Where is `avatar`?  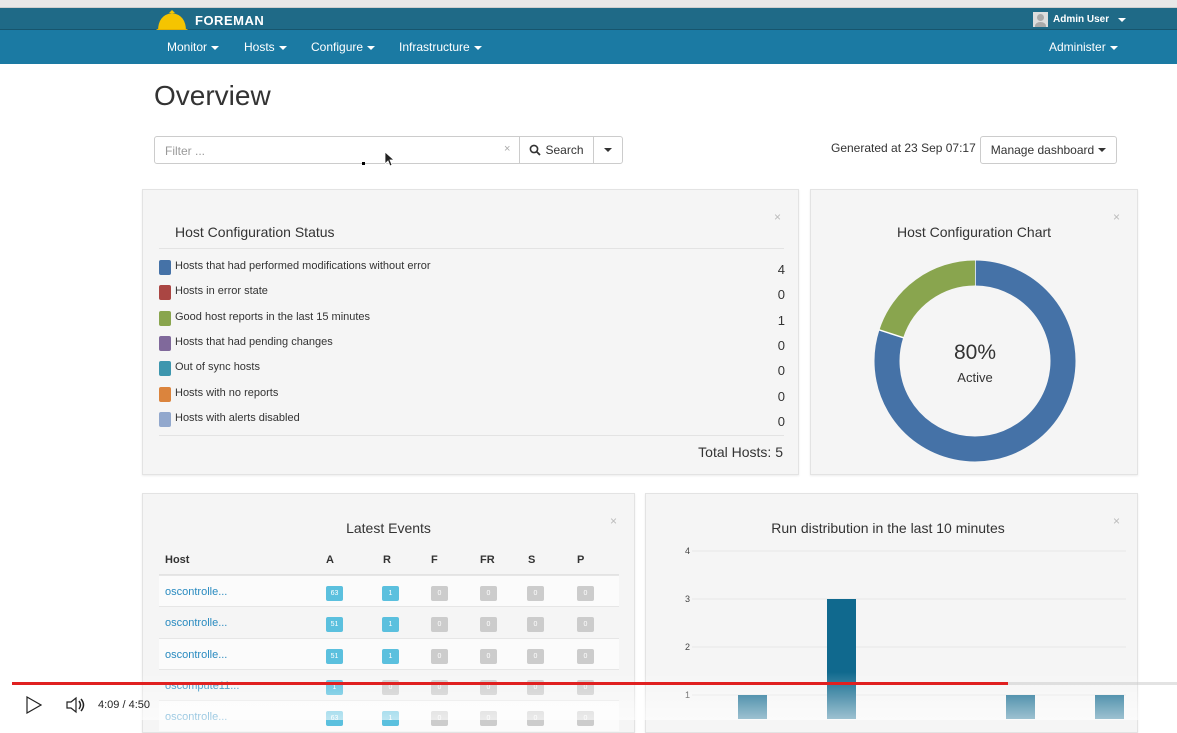
avatar is located at coordinates (1040, 19).